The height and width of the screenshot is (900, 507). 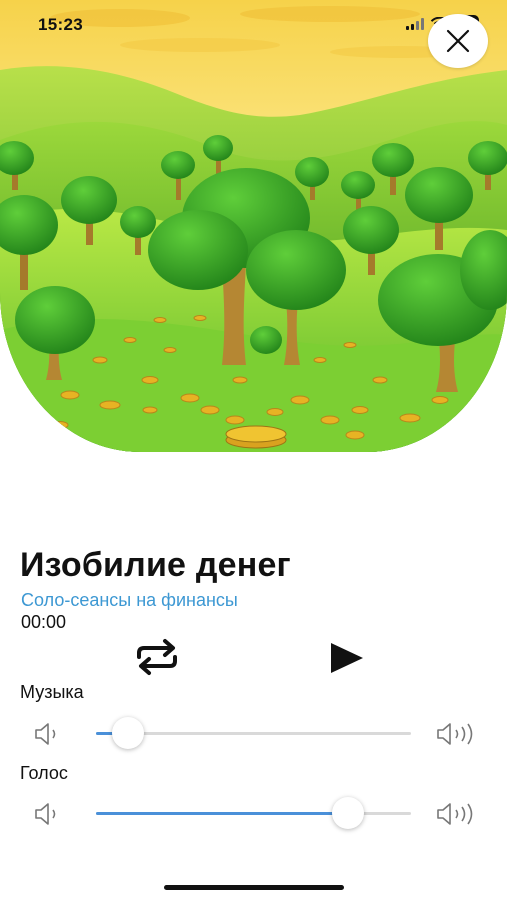 I want to click on music-volume-thumb, so click(x=127, y=733).